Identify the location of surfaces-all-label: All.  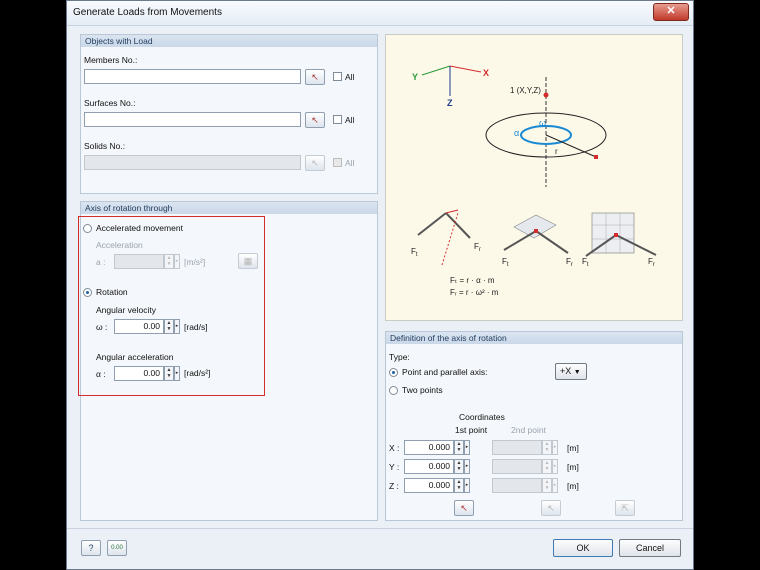
(350, 120).